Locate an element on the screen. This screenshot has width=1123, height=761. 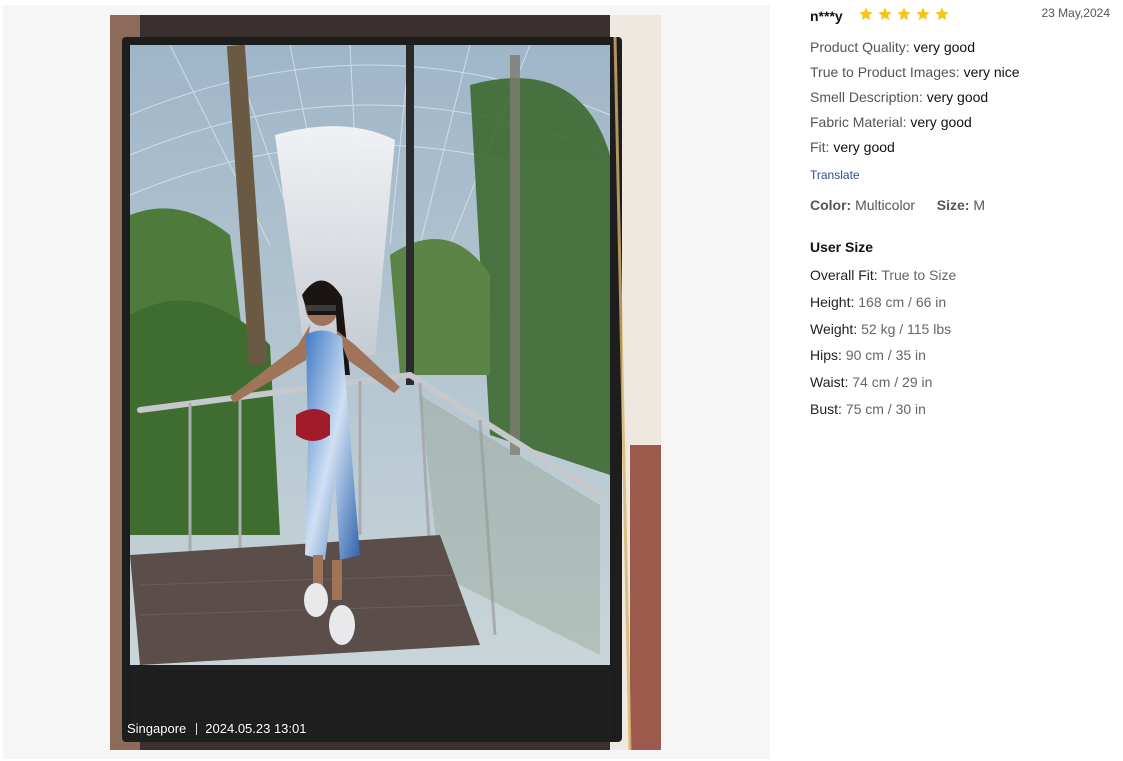
photo-timestamp: 2024.05.23 13:01 is located at coordinates (256, 728).